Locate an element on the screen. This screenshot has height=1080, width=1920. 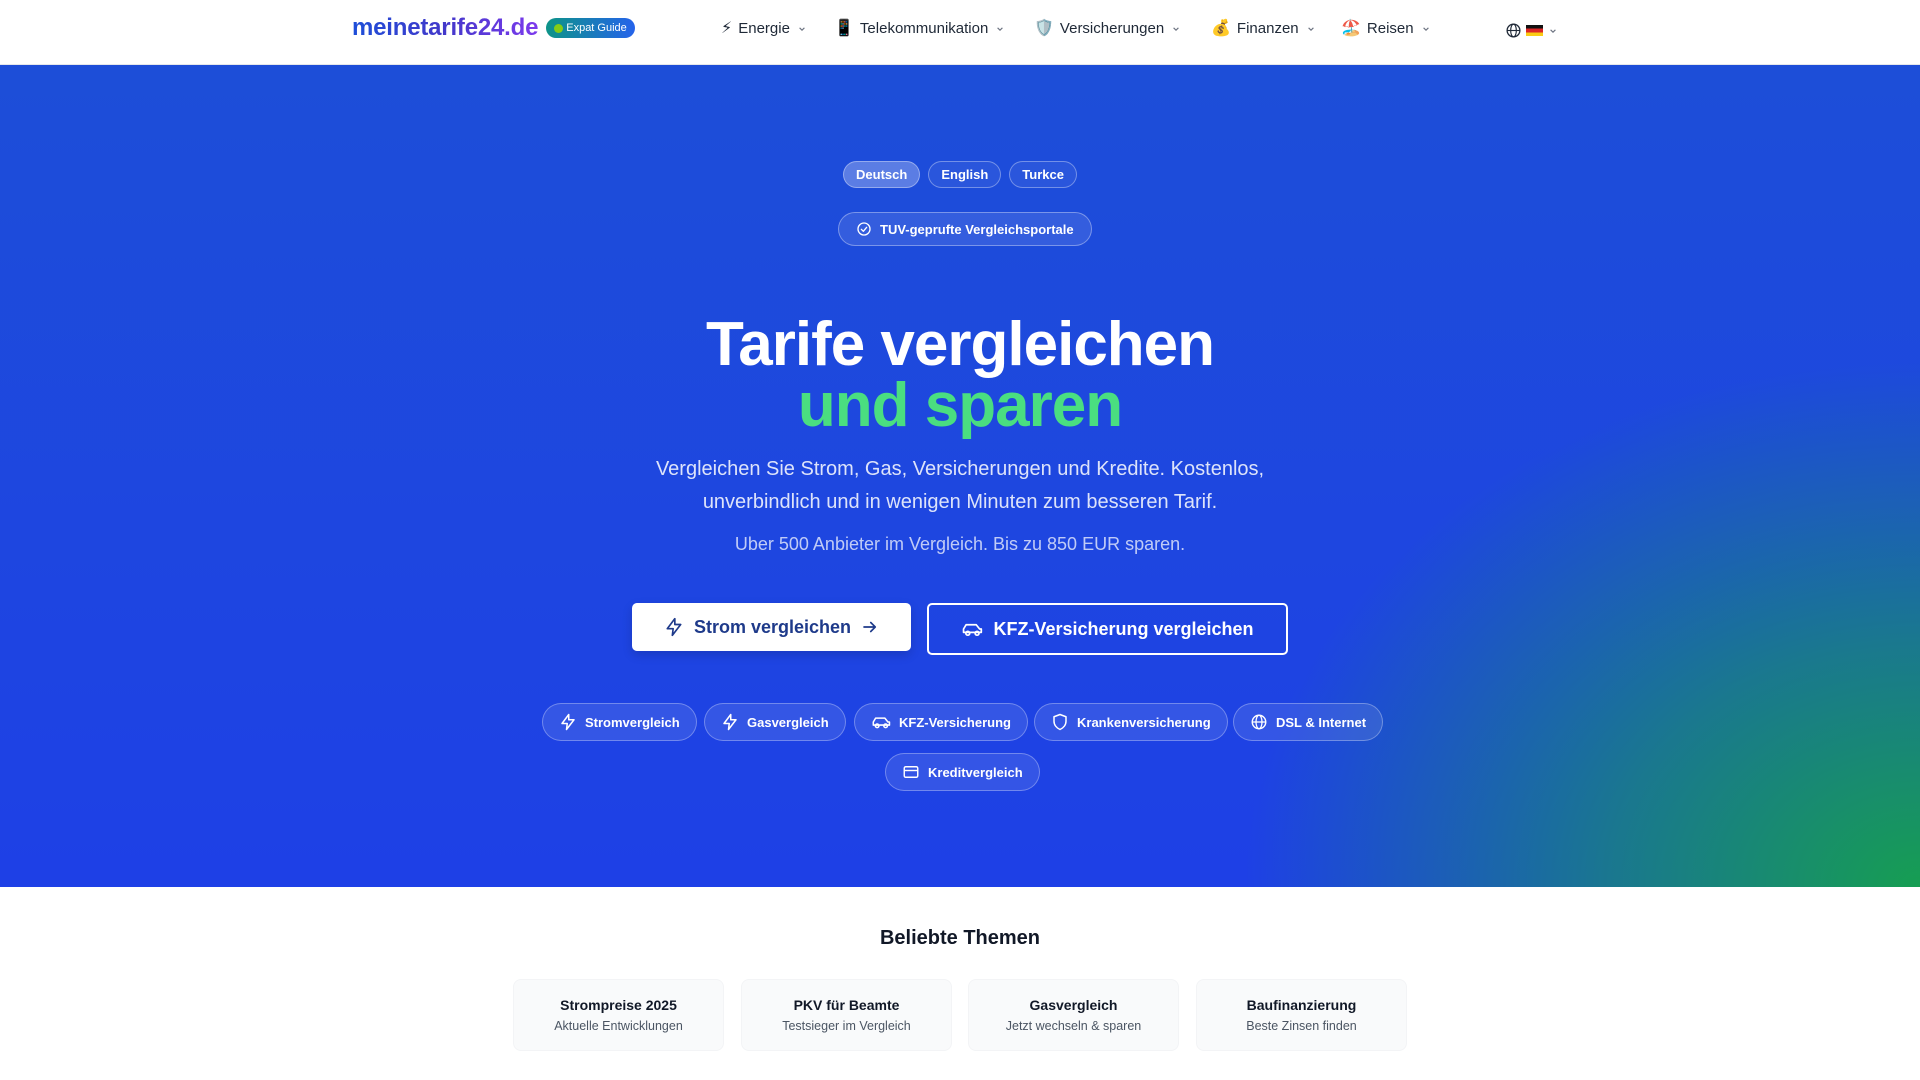
nav-label-versicherungen: Versicherungen is located at coordinates (1112, 28).